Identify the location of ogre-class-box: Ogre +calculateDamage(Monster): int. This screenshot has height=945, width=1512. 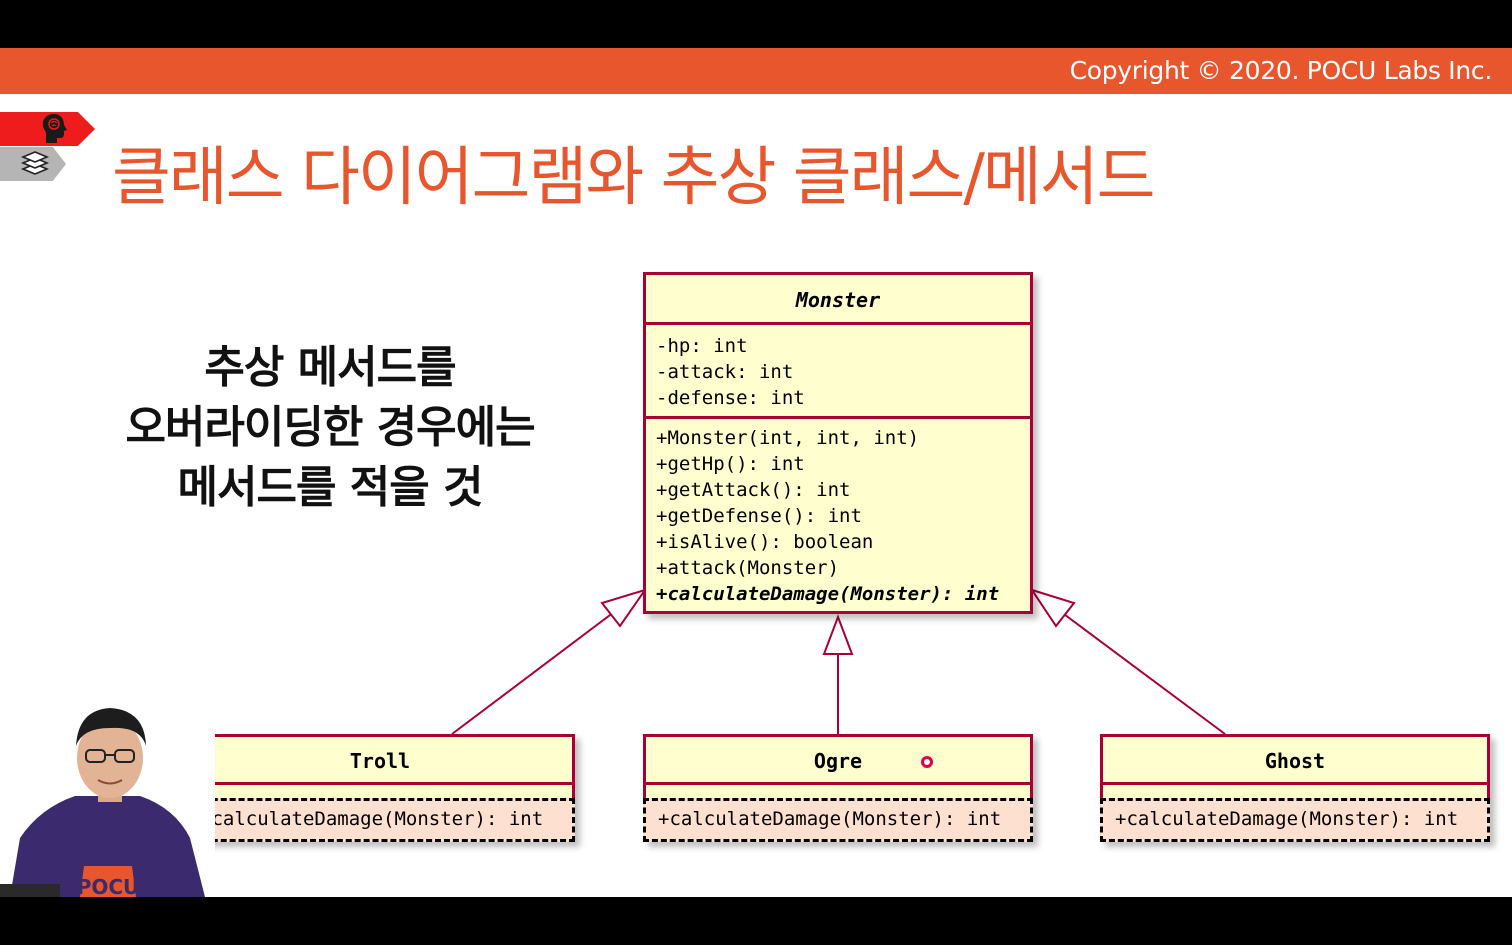
(838, 788).